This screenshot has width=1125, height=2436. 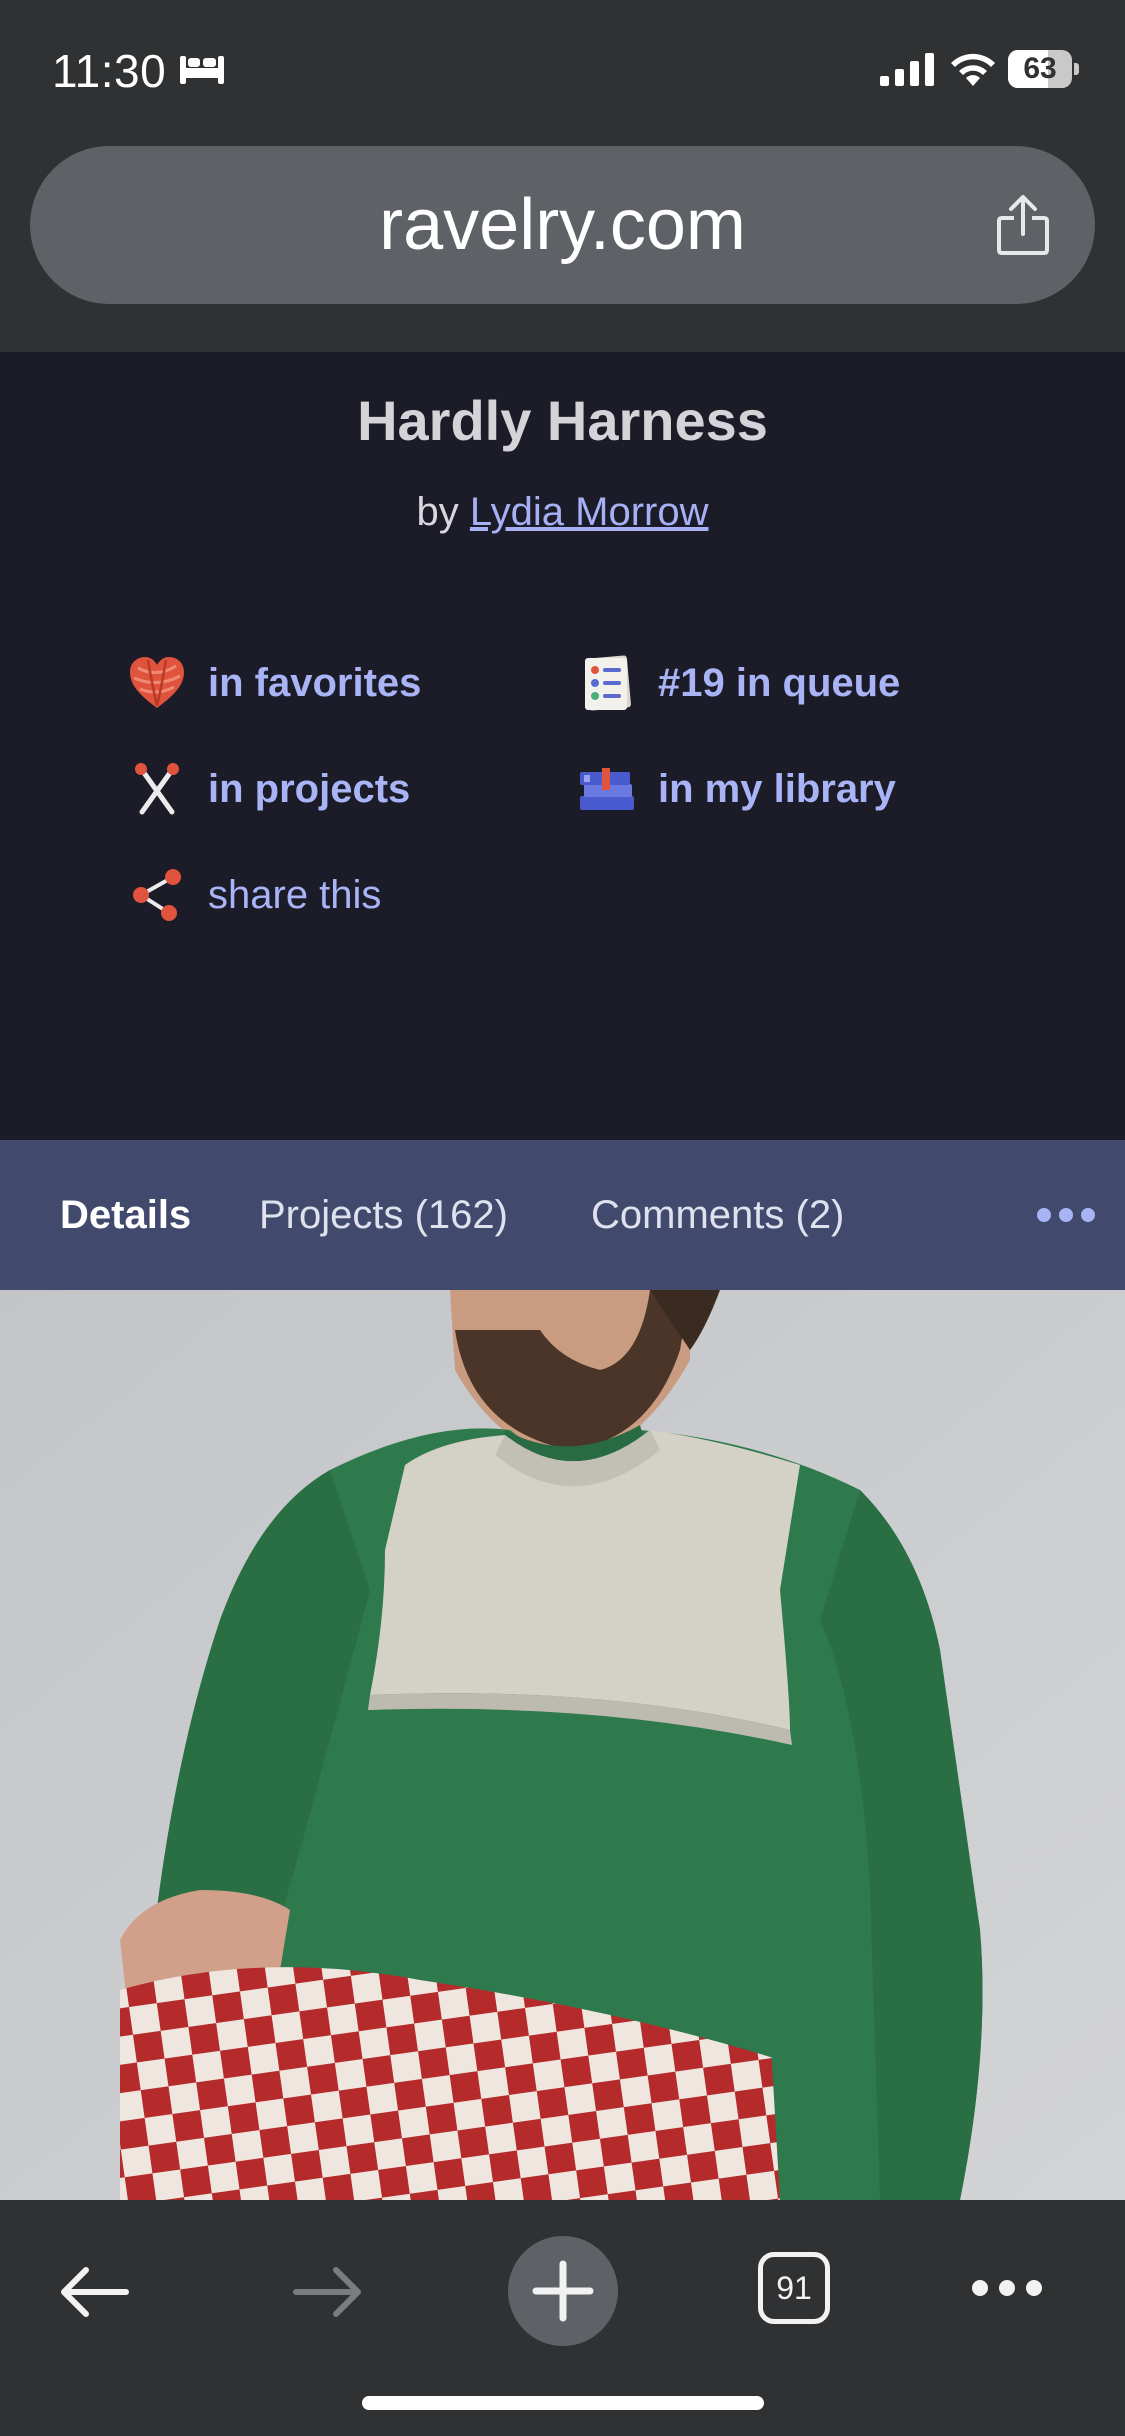 What do you see at coordinates (125, 1215) in the screenshot?
I see `tab-details: Details` at bounding box center [125, 1215].